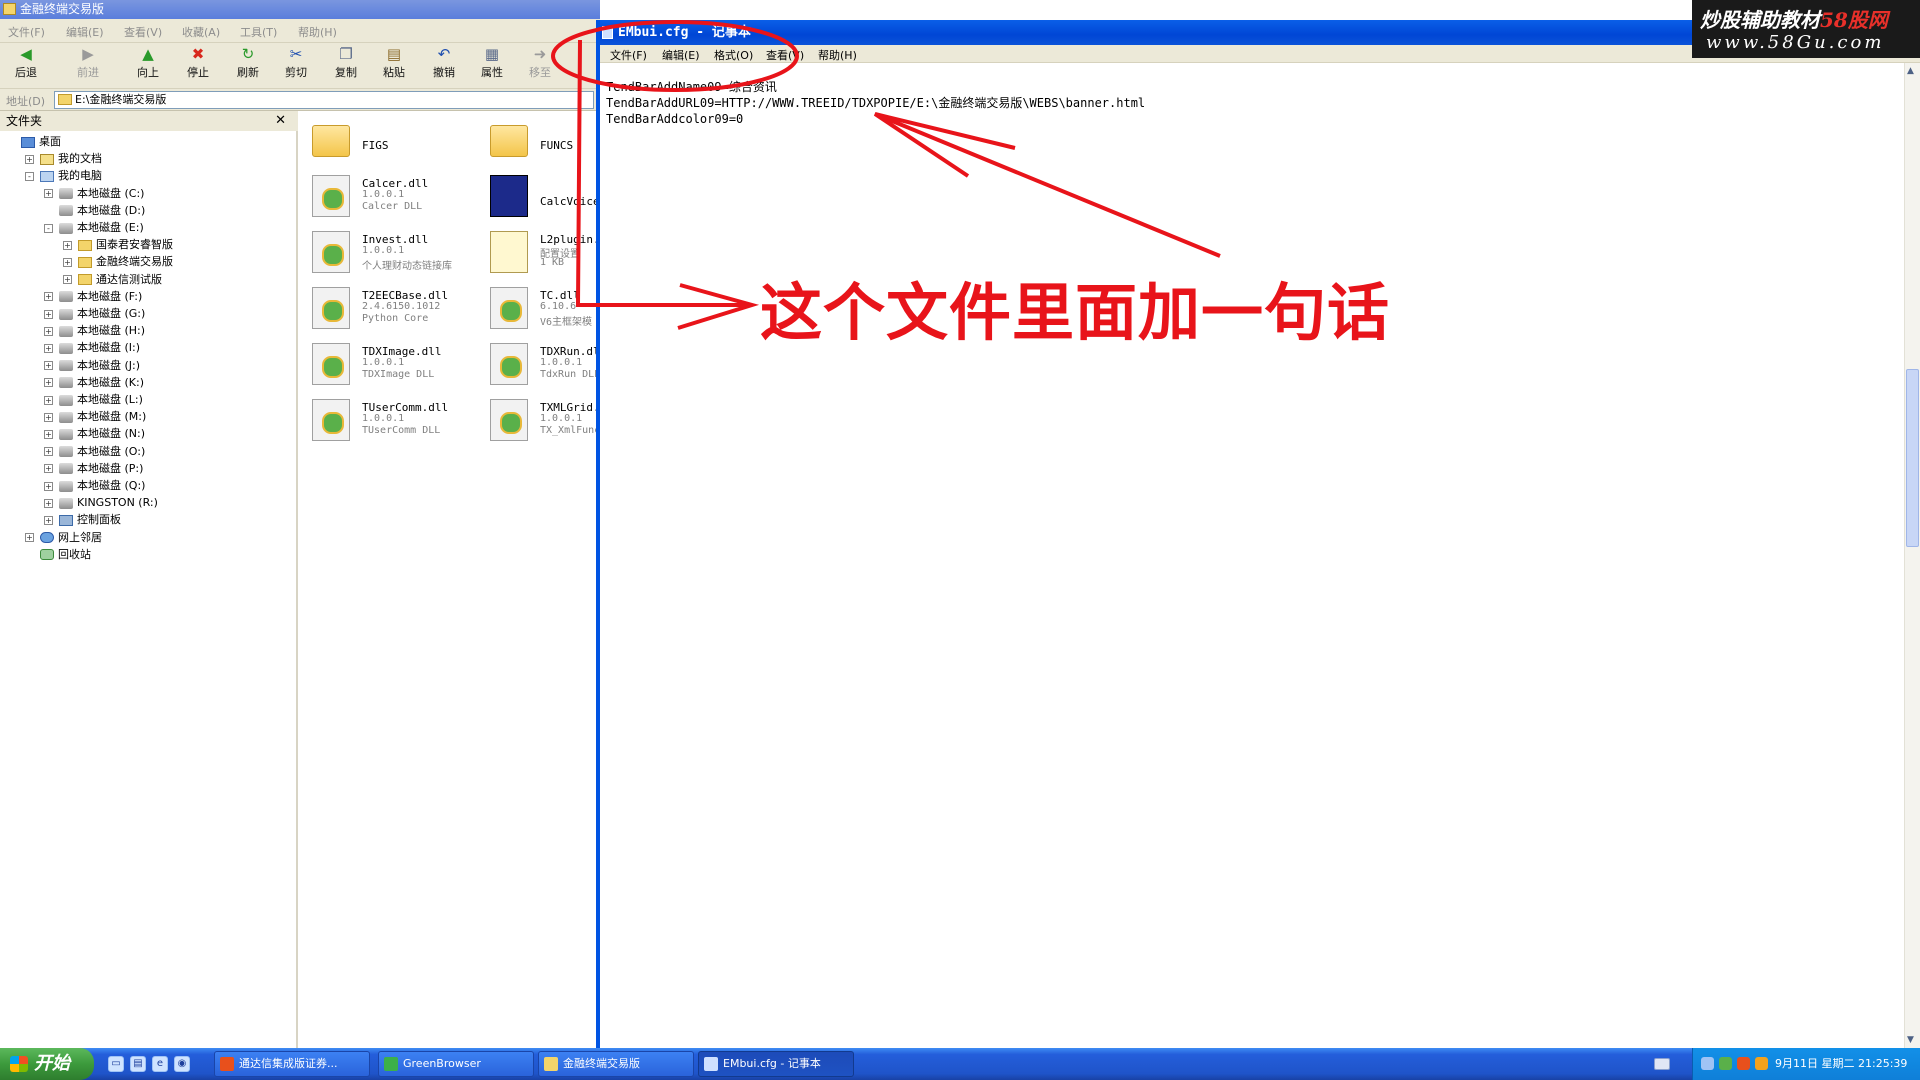 The height and width of the screenshot is (1080, 1920). Describe the element at coordinates (94, 313) in the screenshot. I see `tree-item: + 本地磁盘 (G:)` at that location.